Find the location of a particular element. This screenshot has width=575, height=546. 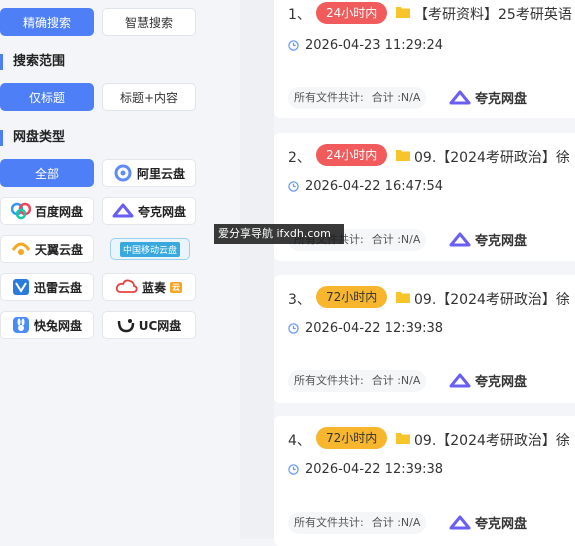

result-title-link: 【考研资料】25考研英语 is located at coordinates (493, 14).